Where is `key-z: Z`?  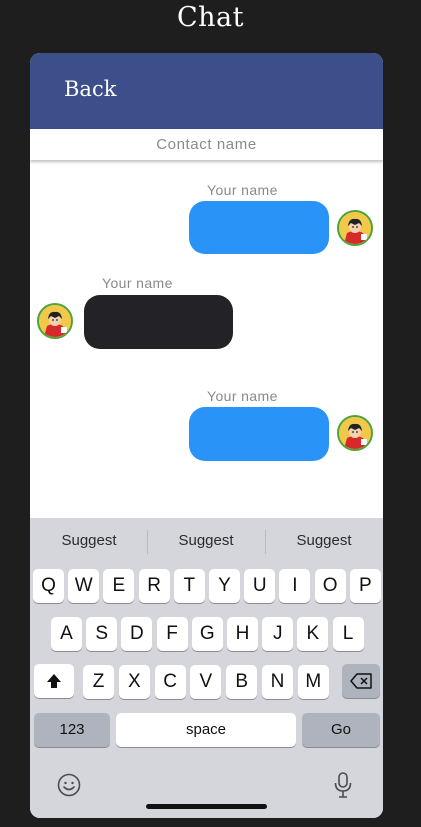 key-z: Z is located at coordinates (98, 682).